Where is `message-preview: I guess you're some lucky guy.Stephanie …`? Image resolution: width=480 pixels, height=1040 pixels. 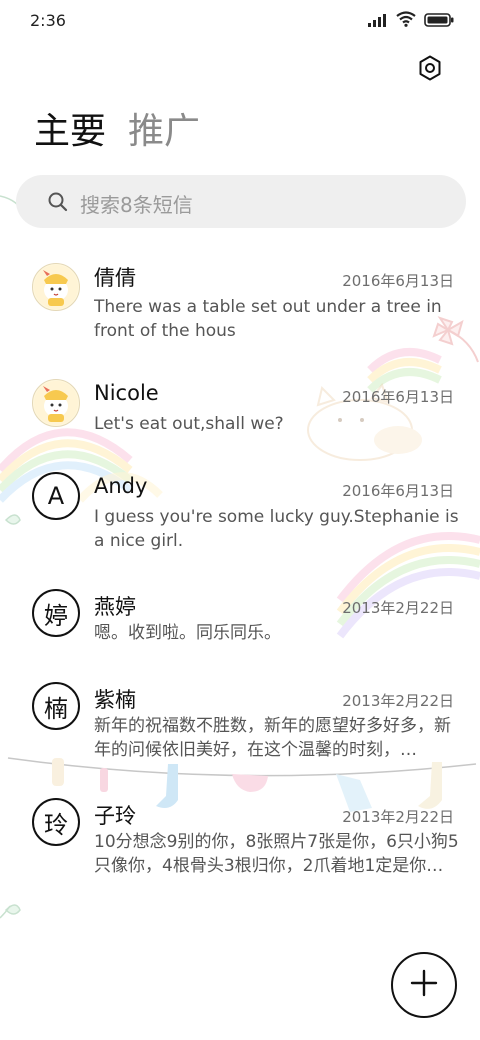
message-preview: I guess you're some lucky guy.Stephanie … is located at coordinates (276, 529).